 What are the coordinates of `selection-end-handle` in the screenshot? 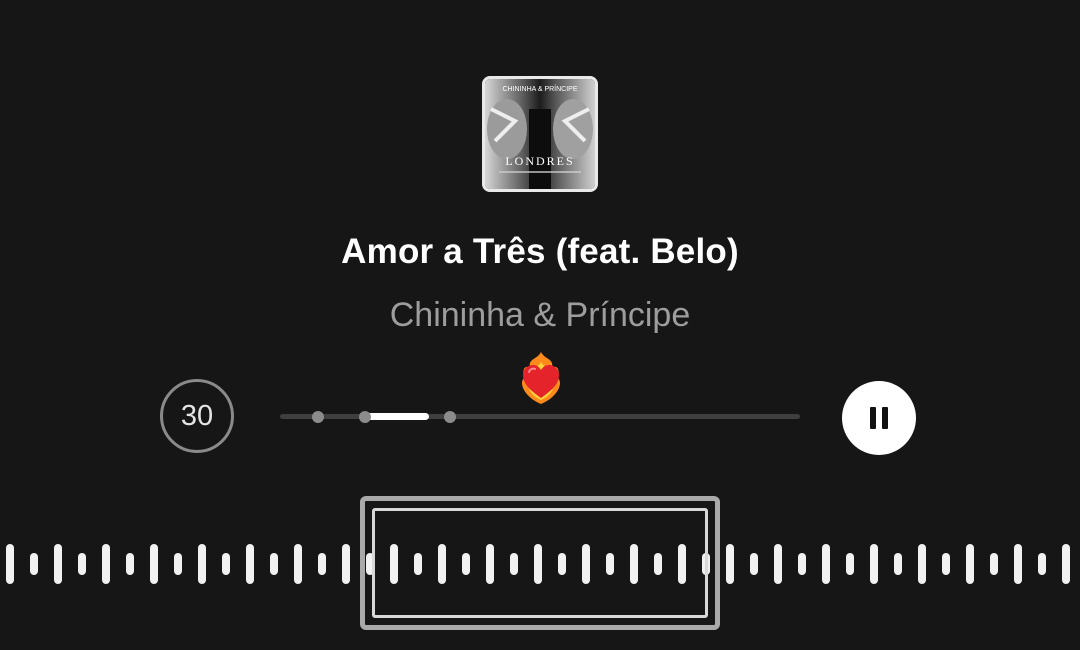 It's located at (450, 417).